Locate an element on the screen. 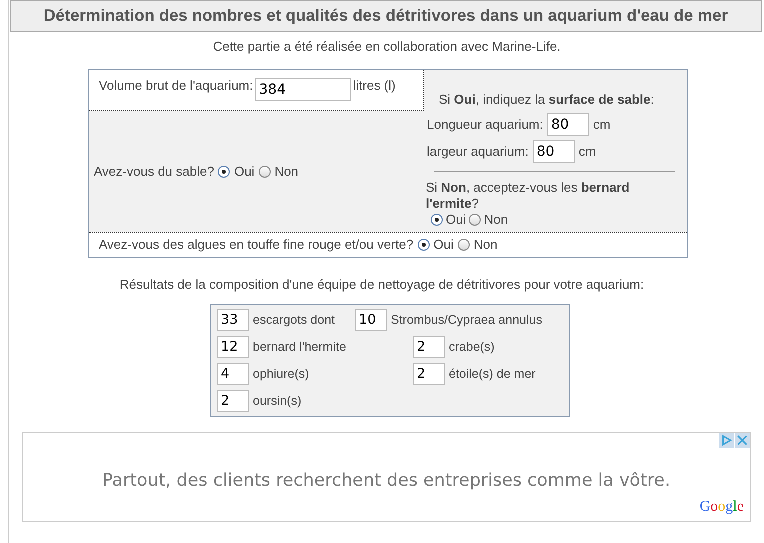 The height and width of the screenshot is (543, 764). species-label: bernard l'hermite is located at coordinates (299, 347).